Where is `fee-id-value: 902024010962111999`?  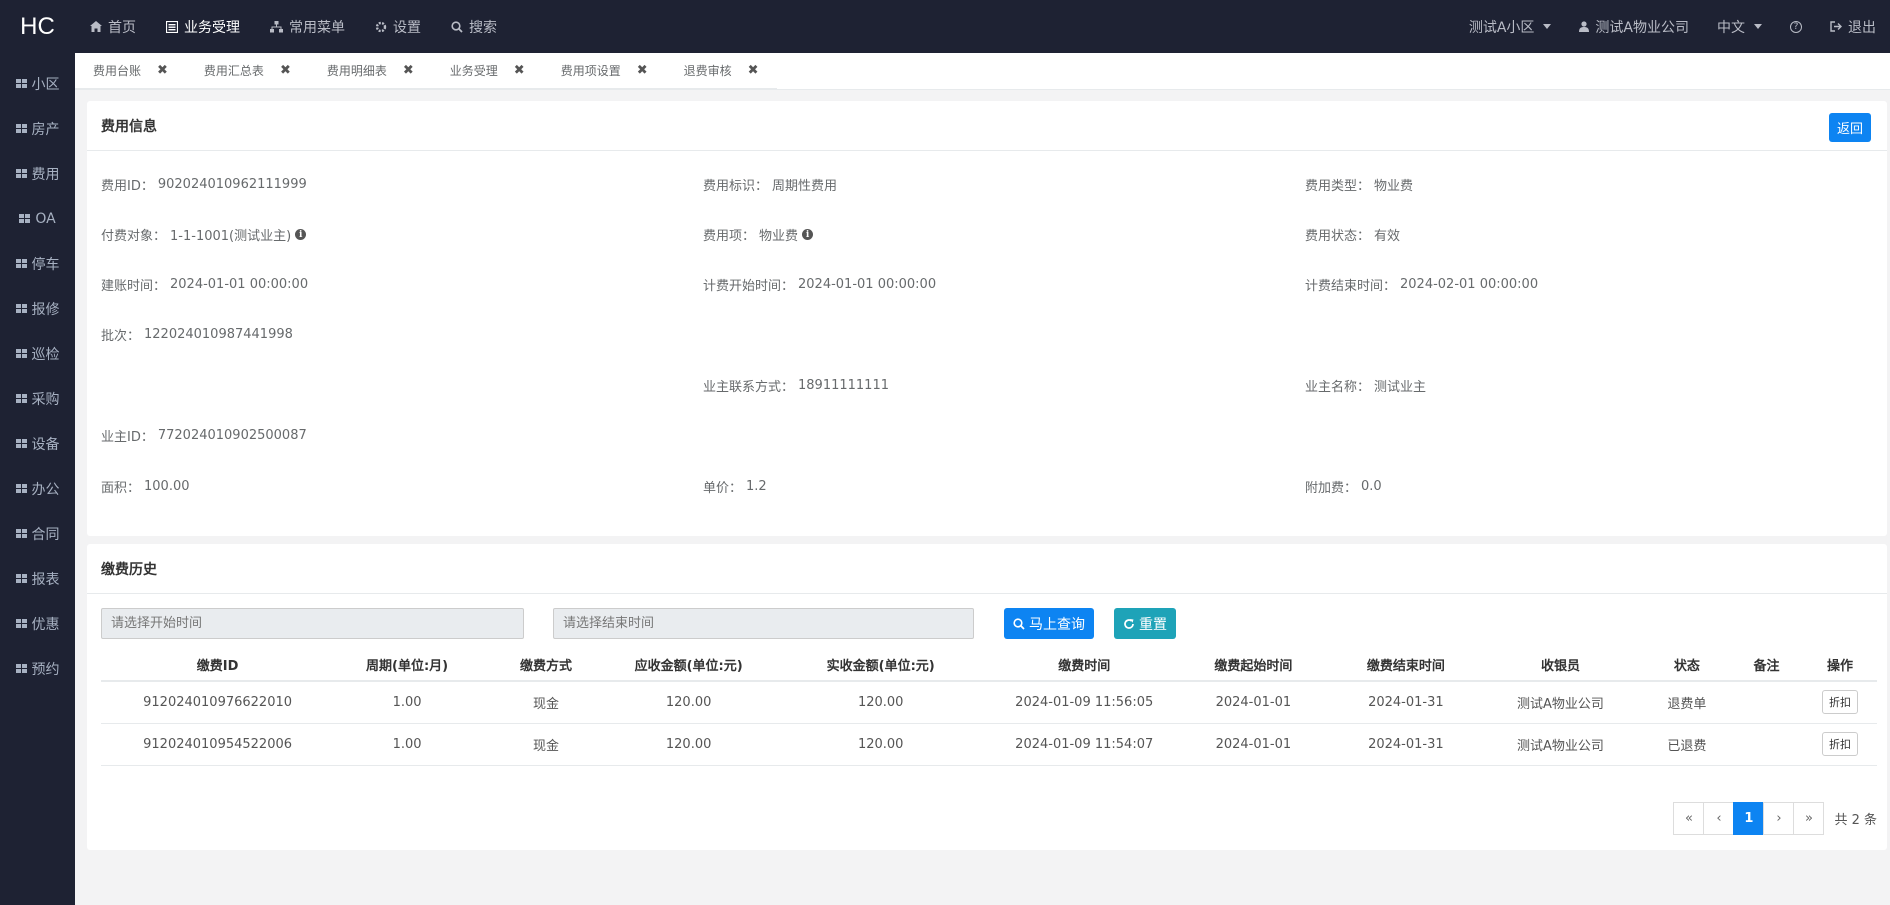
fee-id-value: 902024010962111999 is located at coordinates (232, 184).